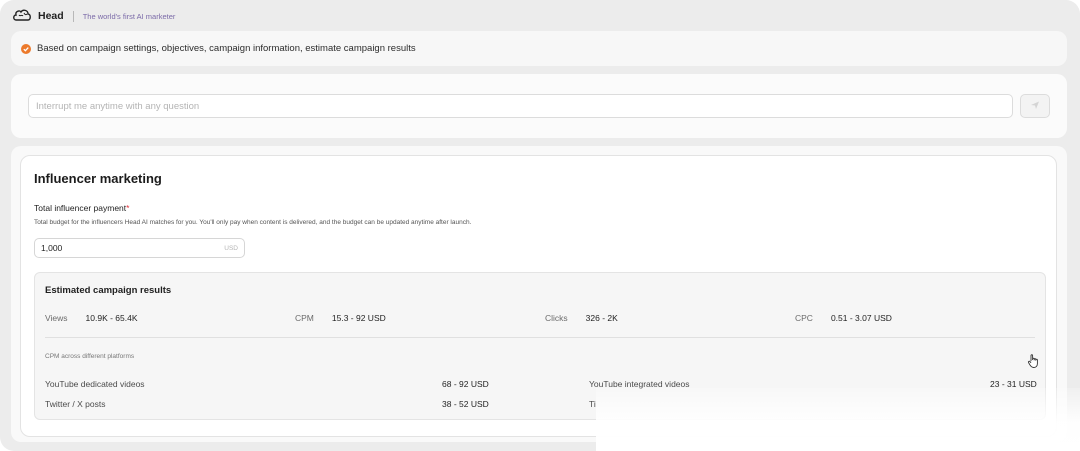 This screenshot has width=1080, height=451. Describe the element at coordinates (358, 318) in the screenshot. I see `metric-value: 15.3 - 92 USD` at that location.